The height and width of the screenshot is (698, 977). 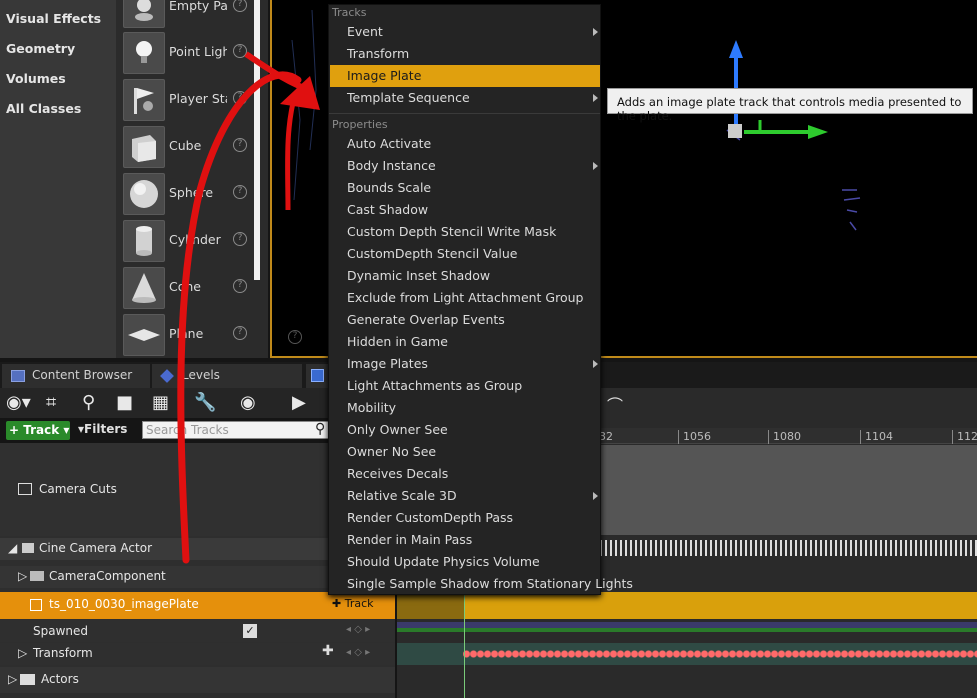 I want to click on plane-icon, so click(x=144, y=335).